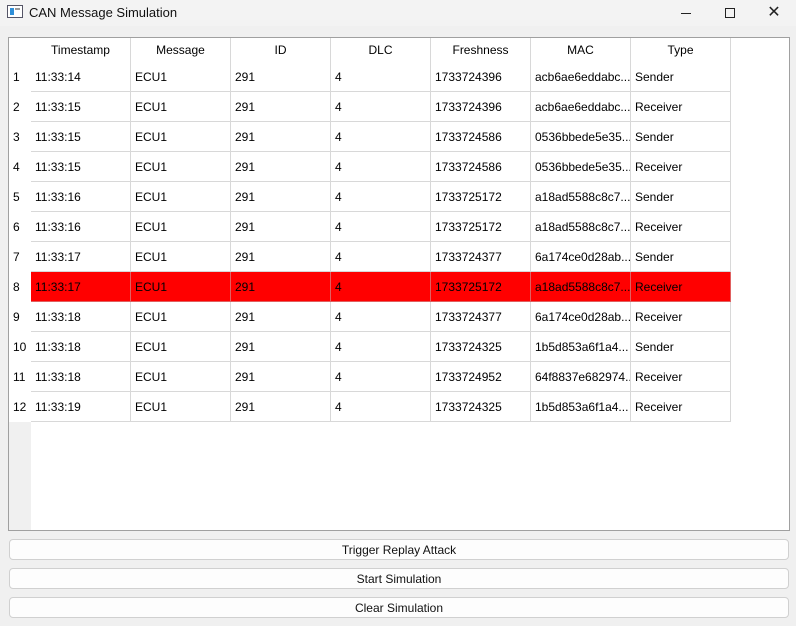  Describe the element at coordinates (20, 227) in the screenshot. I see `row-header: 6` at that location.